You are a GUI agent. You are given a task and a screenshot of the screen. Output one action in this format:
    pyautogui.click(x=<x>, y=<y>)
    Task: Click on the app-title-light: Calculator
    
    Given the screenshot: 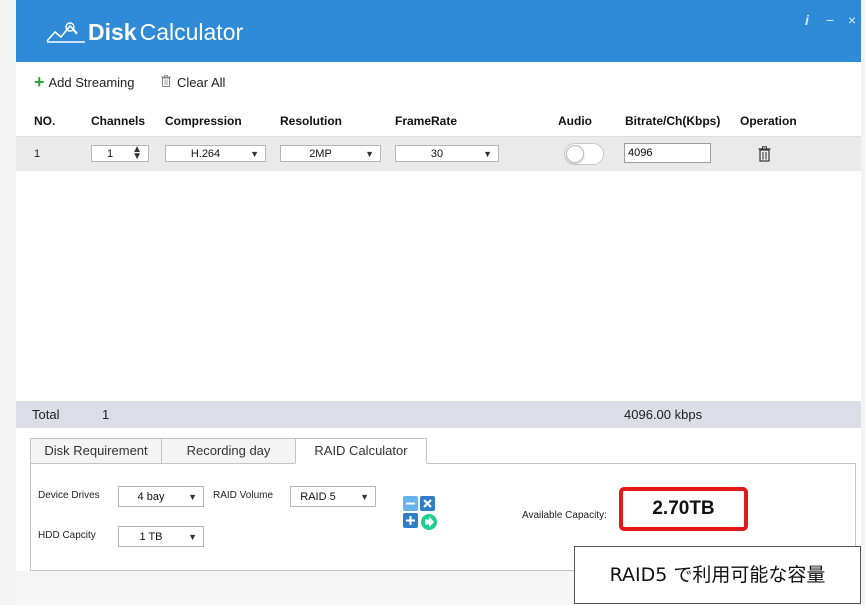 What is the action you would take?
    pyautogui.click(x=191, y=31)
    